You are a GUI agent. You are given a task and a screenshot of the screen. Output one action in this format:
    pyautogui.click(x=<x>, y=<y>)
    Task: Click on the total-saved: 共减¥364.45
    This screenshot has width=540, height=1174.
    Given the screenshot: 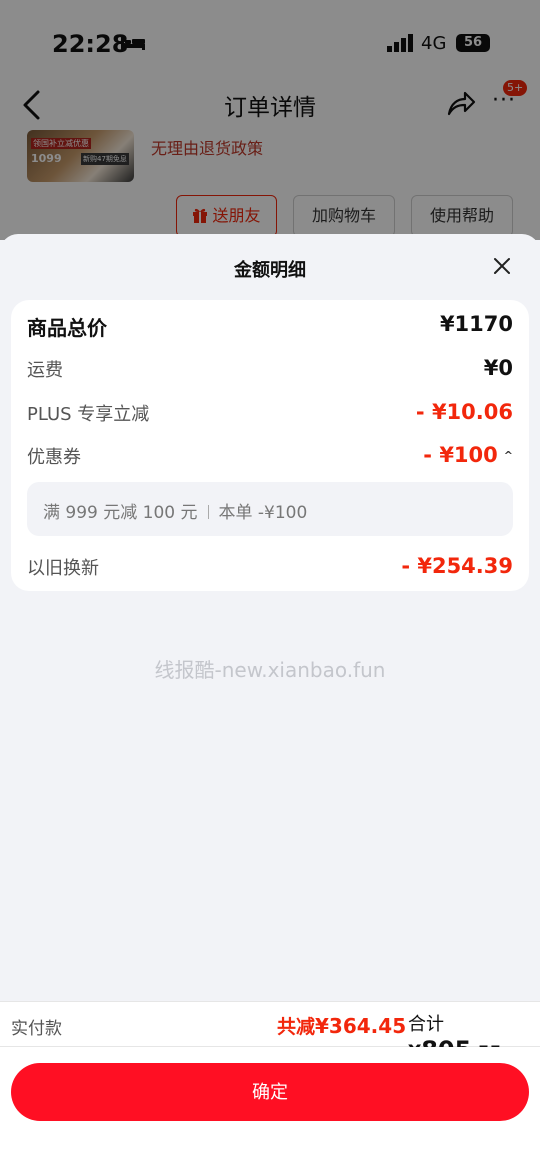 What is the action you would take?
    pyautogui.click(x=341, y=1025)
    